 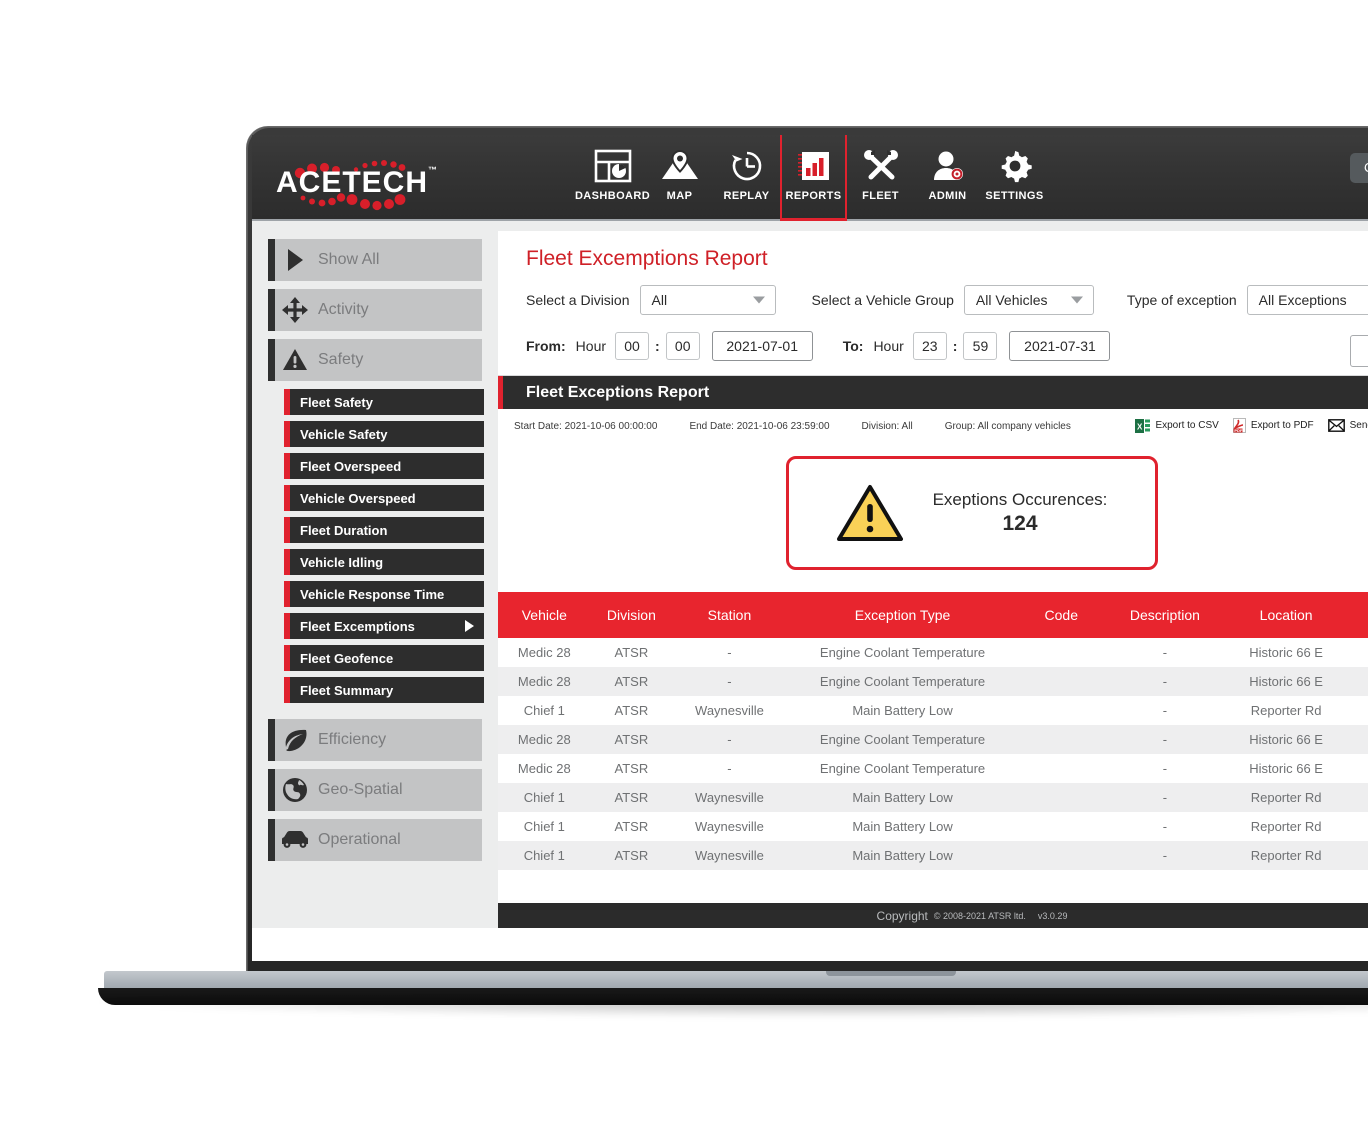 What do you see at coordinates (1286, 615) in the screenshot?
I see `col-location: Location` at bounding box center [1286, 615].